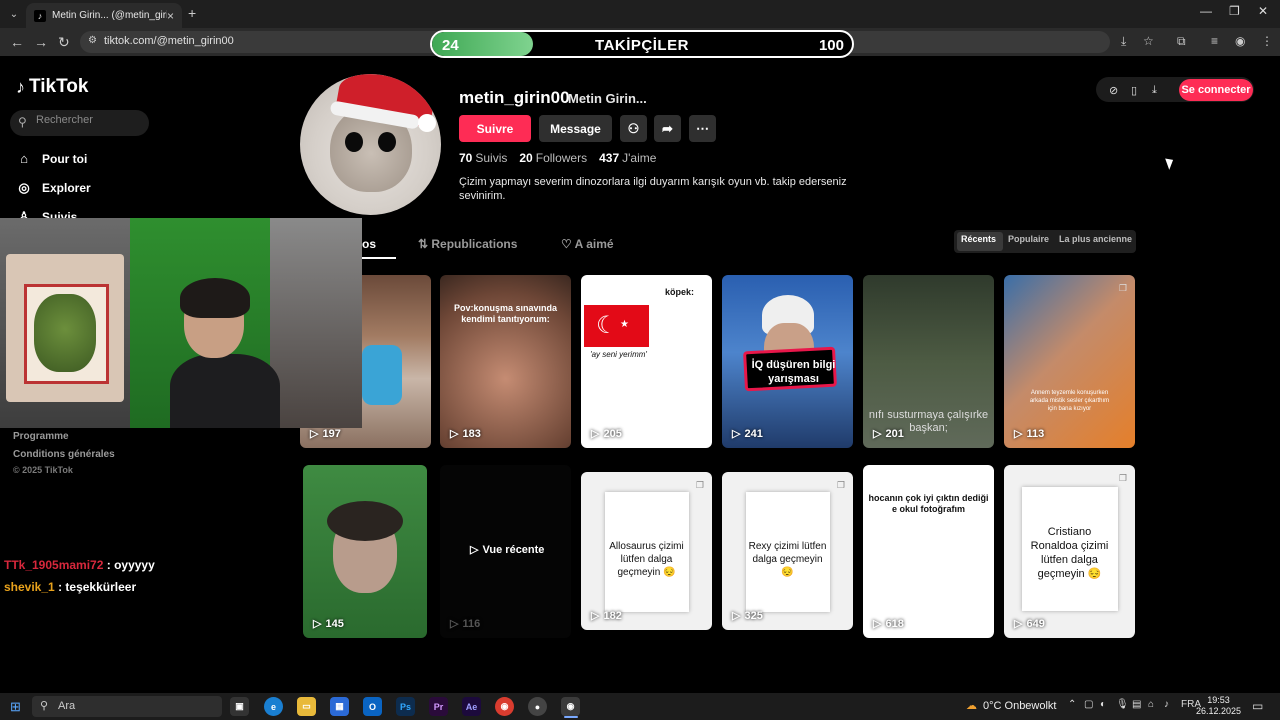 The height and width of the screenshot is (720, 1280). Describe the element at coordinates (1028, 239) in the screenshot. I see `sort-popular: Populaire` at that location.